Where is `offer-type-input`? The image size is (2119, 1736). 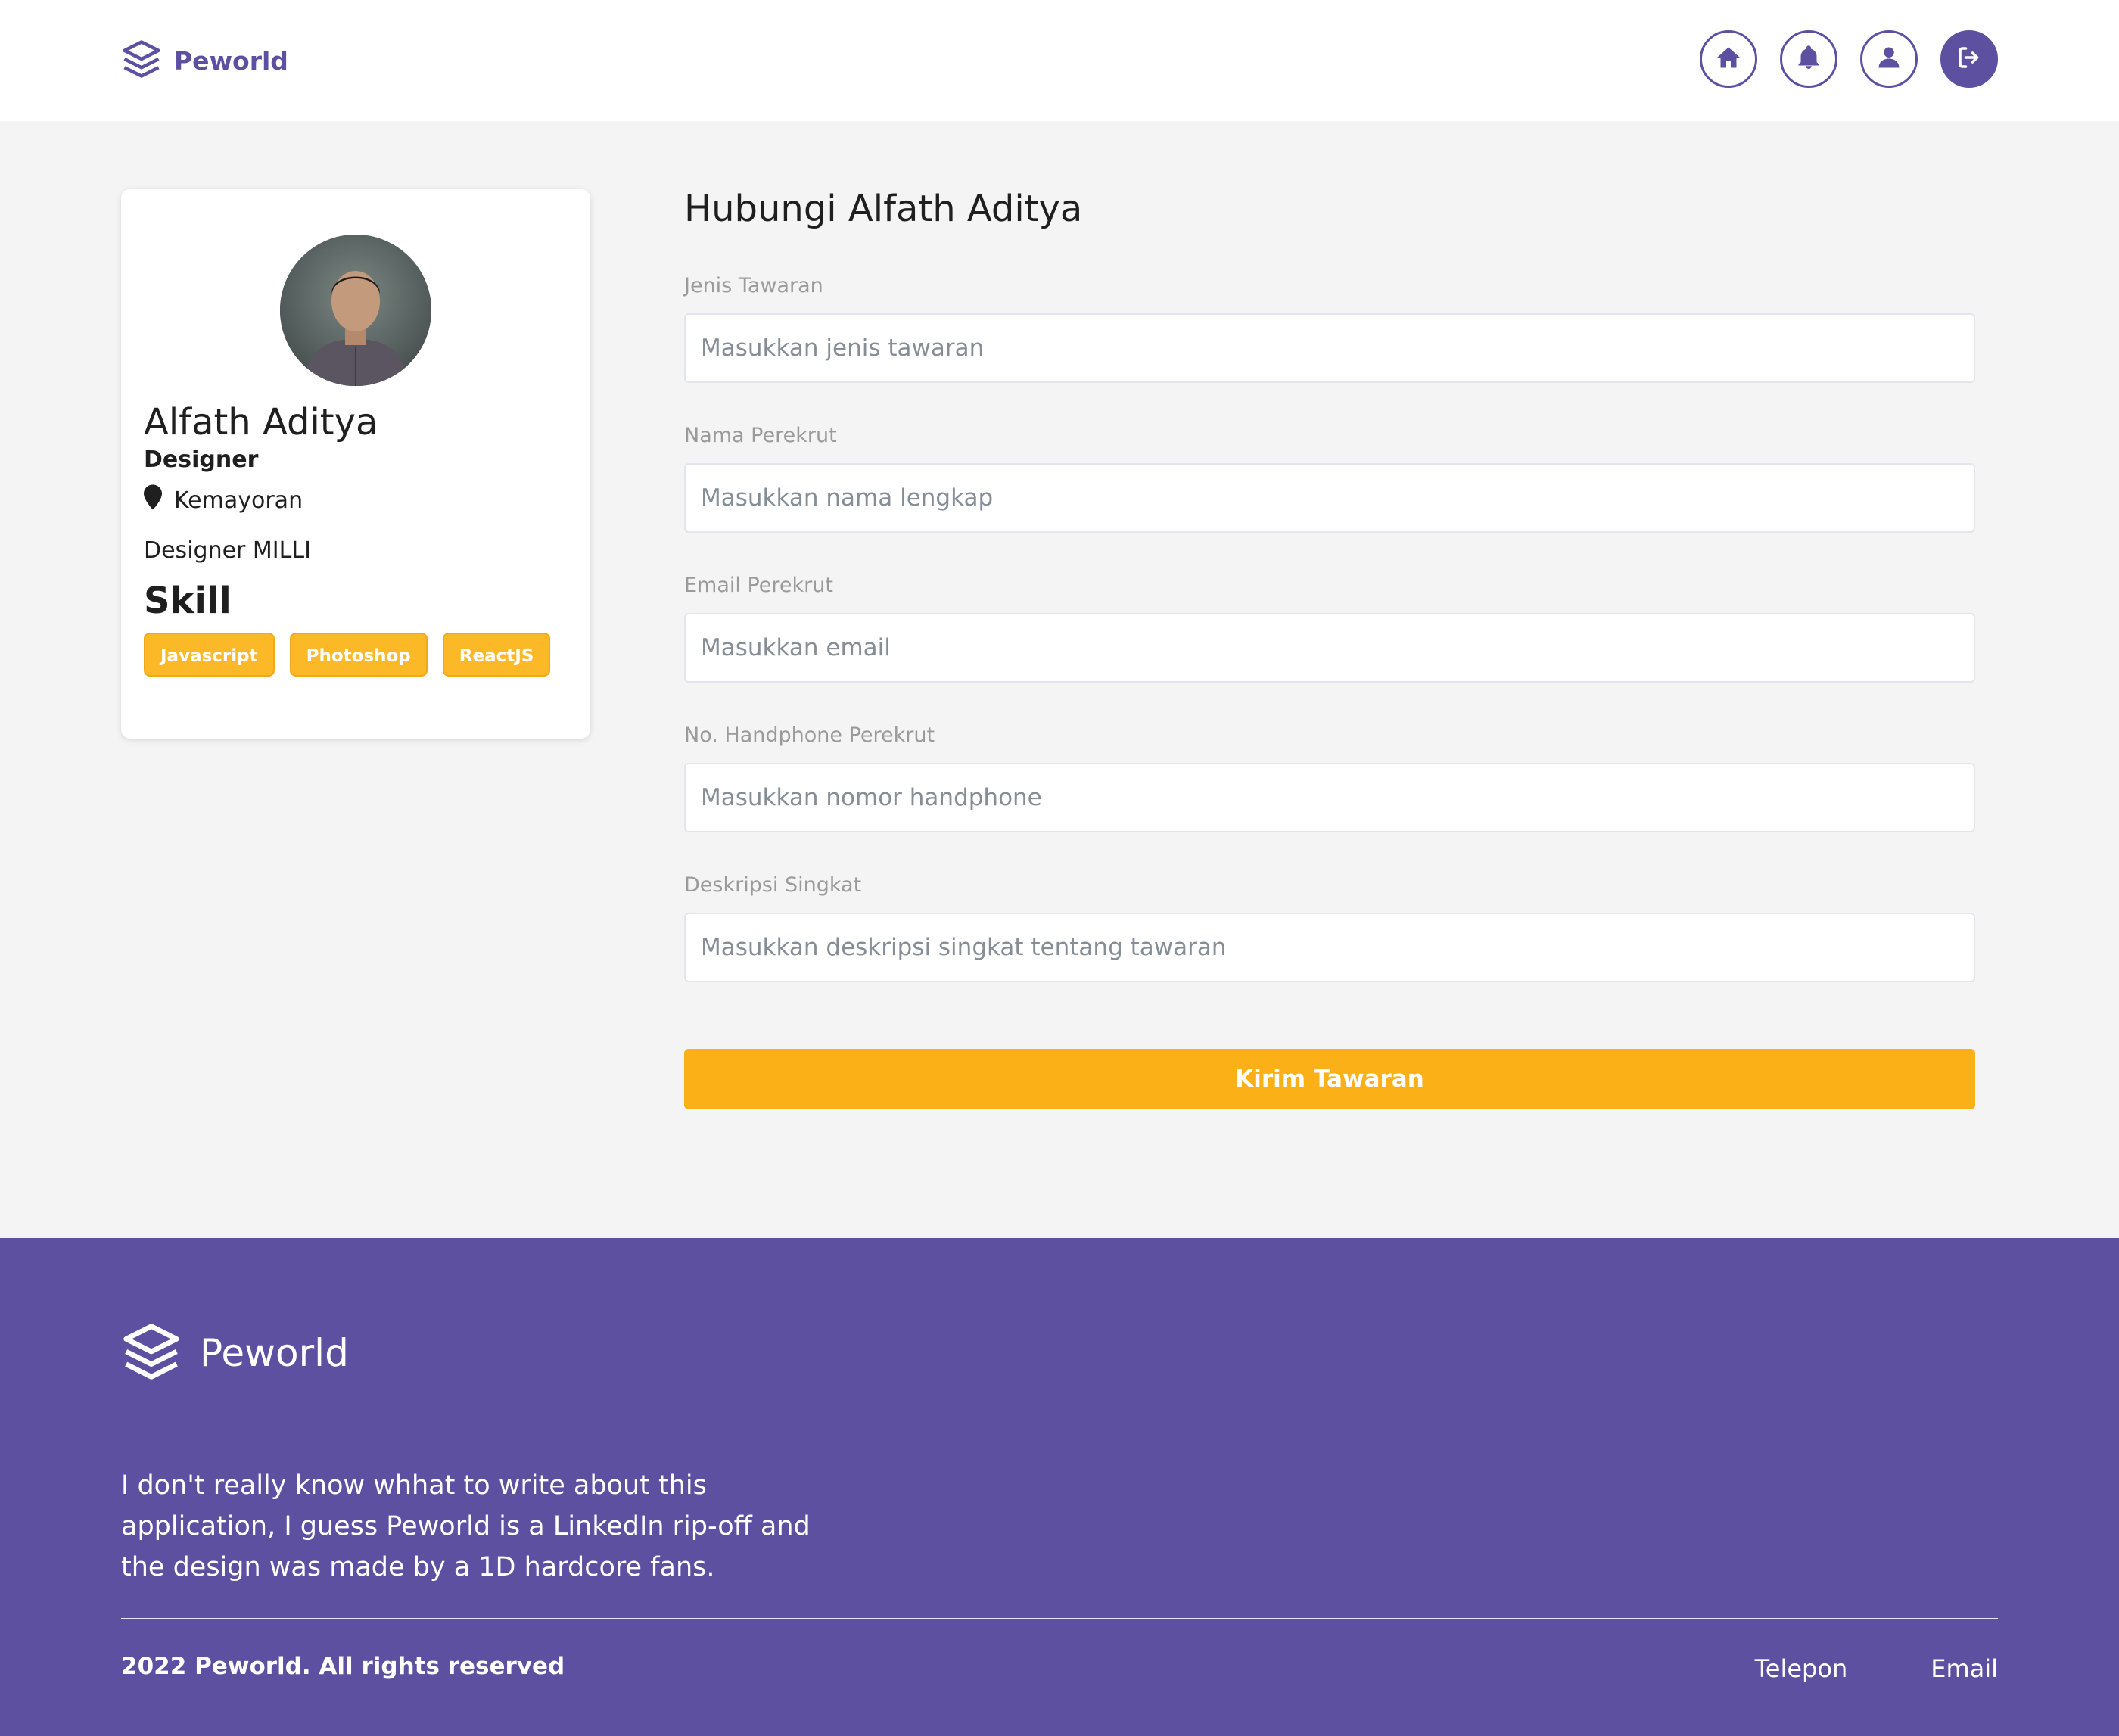
offer-type-input is located at coordinates (1330, 348).